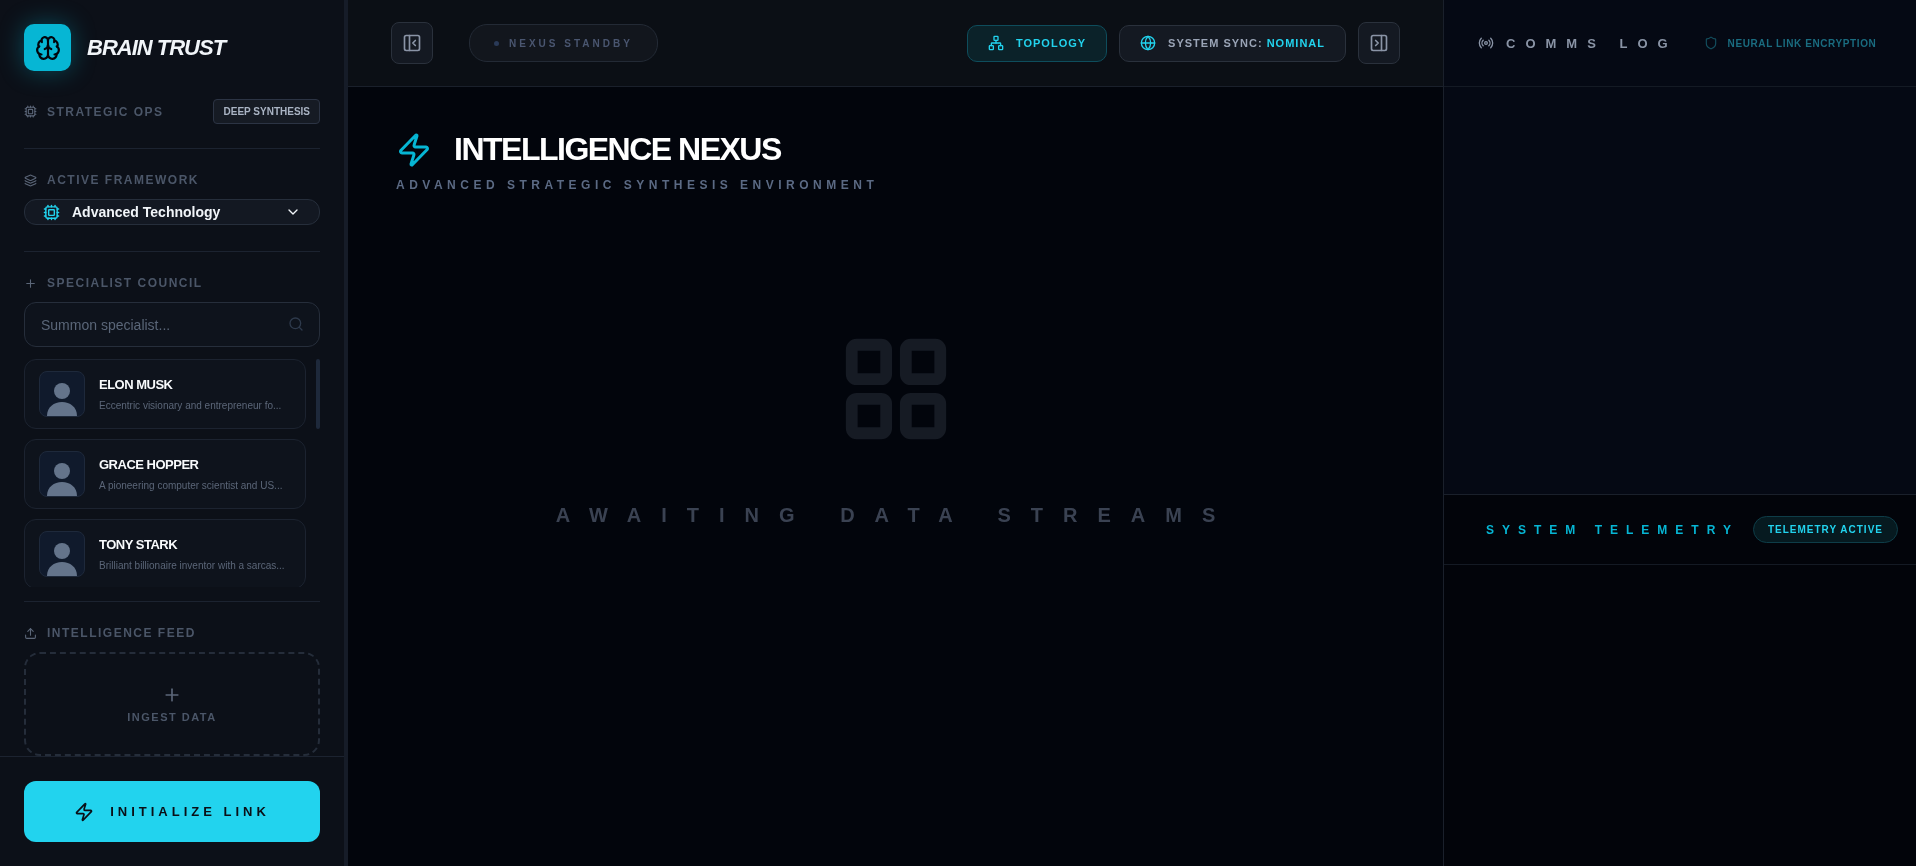 This screenshot has width=1916, height=866. What do you see at coordinates (318, 394) in the screenshot?
I see `scrollbar-thumb` at bounding box center [318, 394].